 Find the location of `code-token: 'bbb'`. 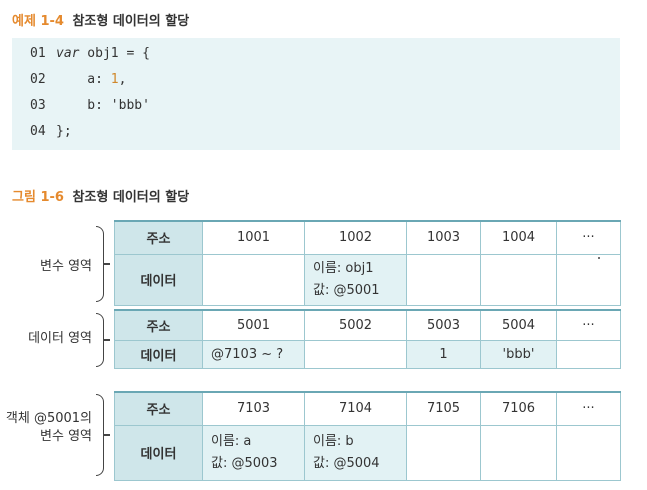

code-token: 'bbb' is located at coordinates (130, 105).